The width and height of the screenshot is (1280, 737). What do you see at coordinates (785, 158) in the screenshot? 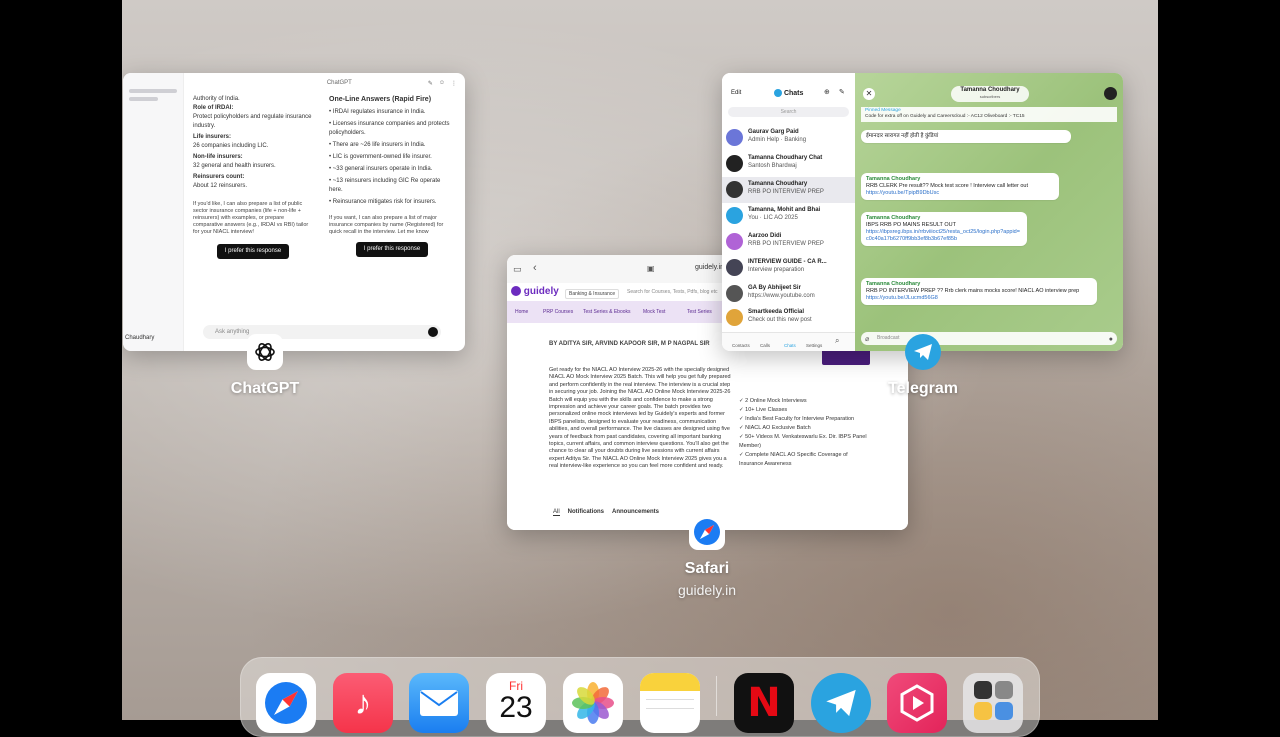
I see `chat-name: Tamanna Choudhary Chat` at bounding box center [785, 158].